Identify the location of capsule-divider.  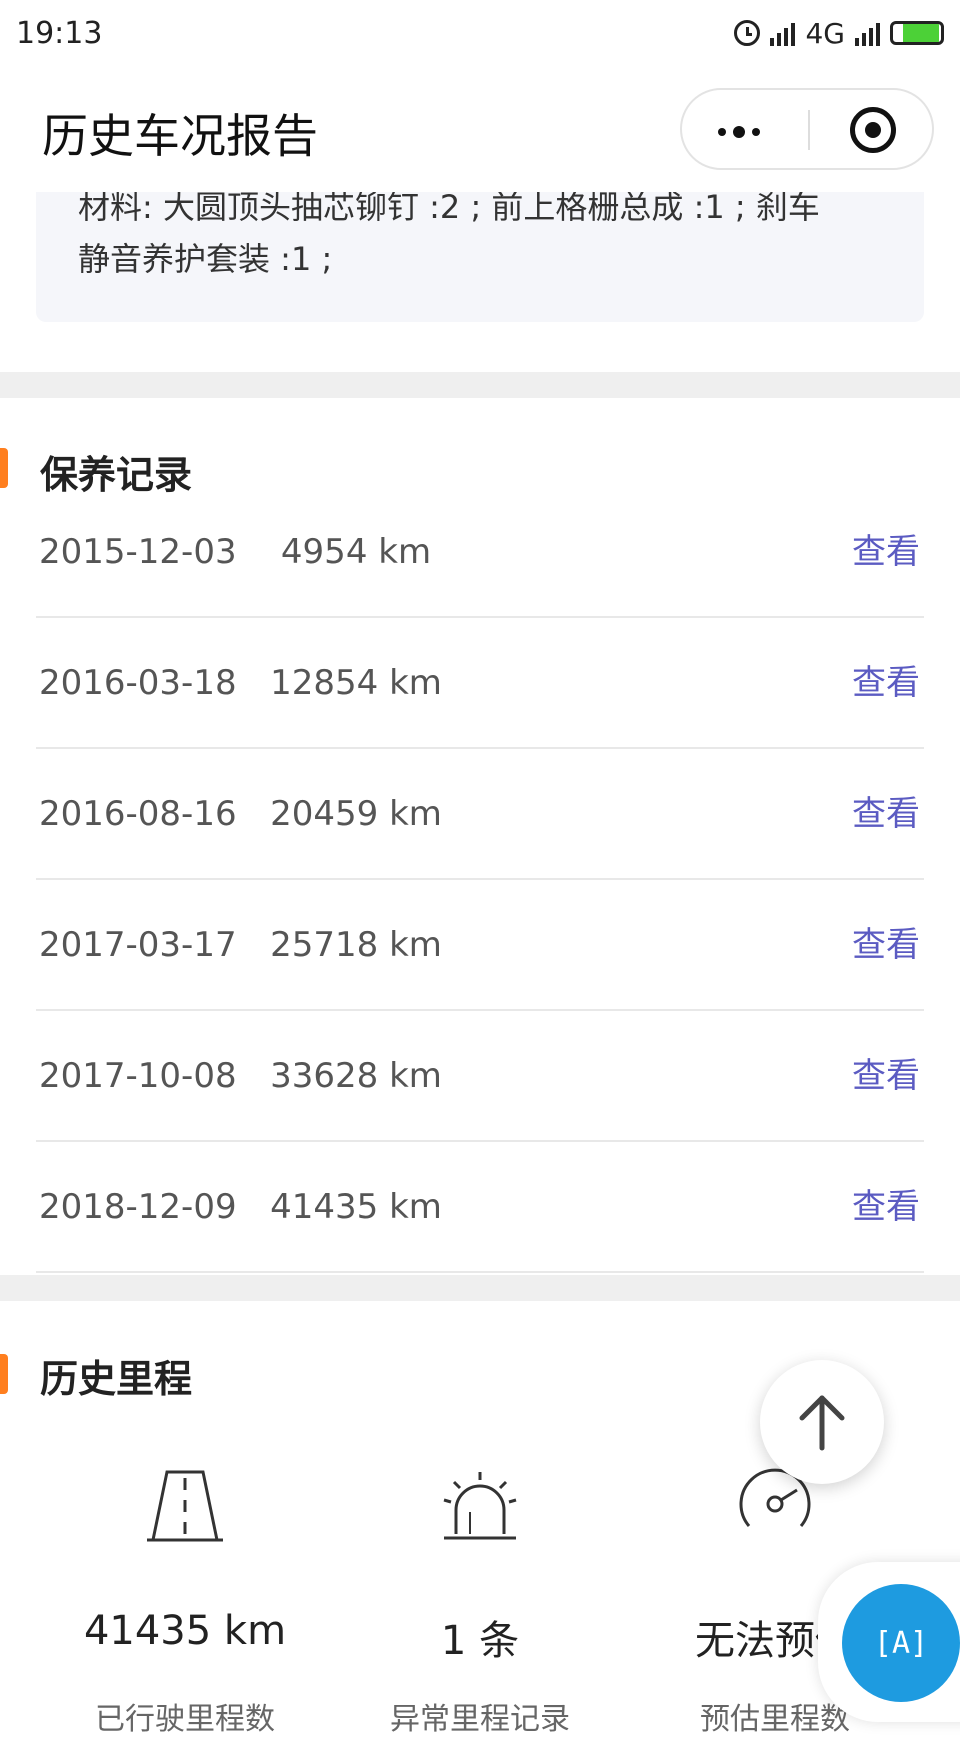
(809, 130).